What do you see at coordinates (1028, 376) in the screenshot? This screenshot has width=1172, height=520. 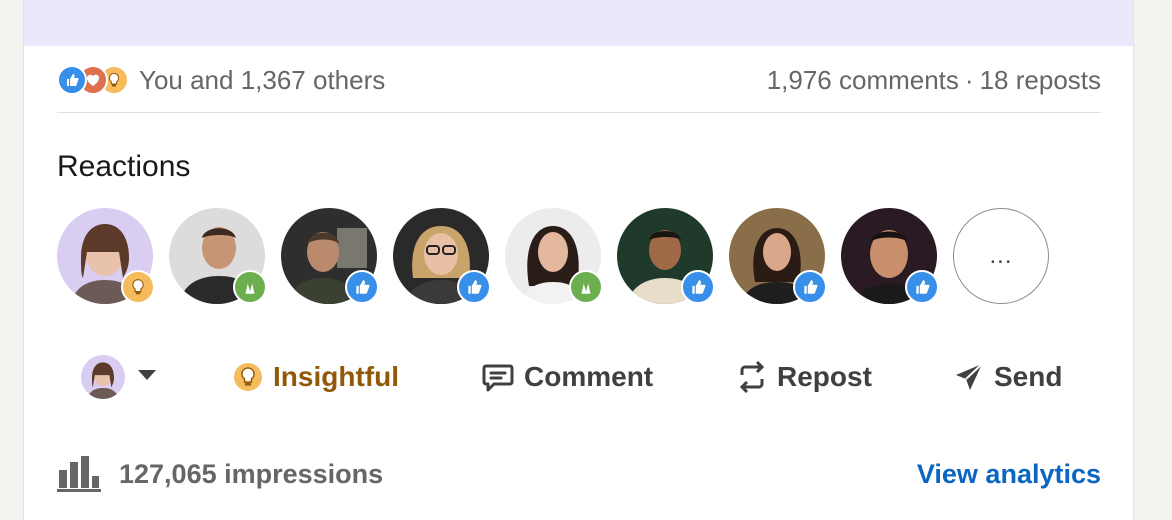 I see `send-label: Send` at bounding box center [1028, 376].